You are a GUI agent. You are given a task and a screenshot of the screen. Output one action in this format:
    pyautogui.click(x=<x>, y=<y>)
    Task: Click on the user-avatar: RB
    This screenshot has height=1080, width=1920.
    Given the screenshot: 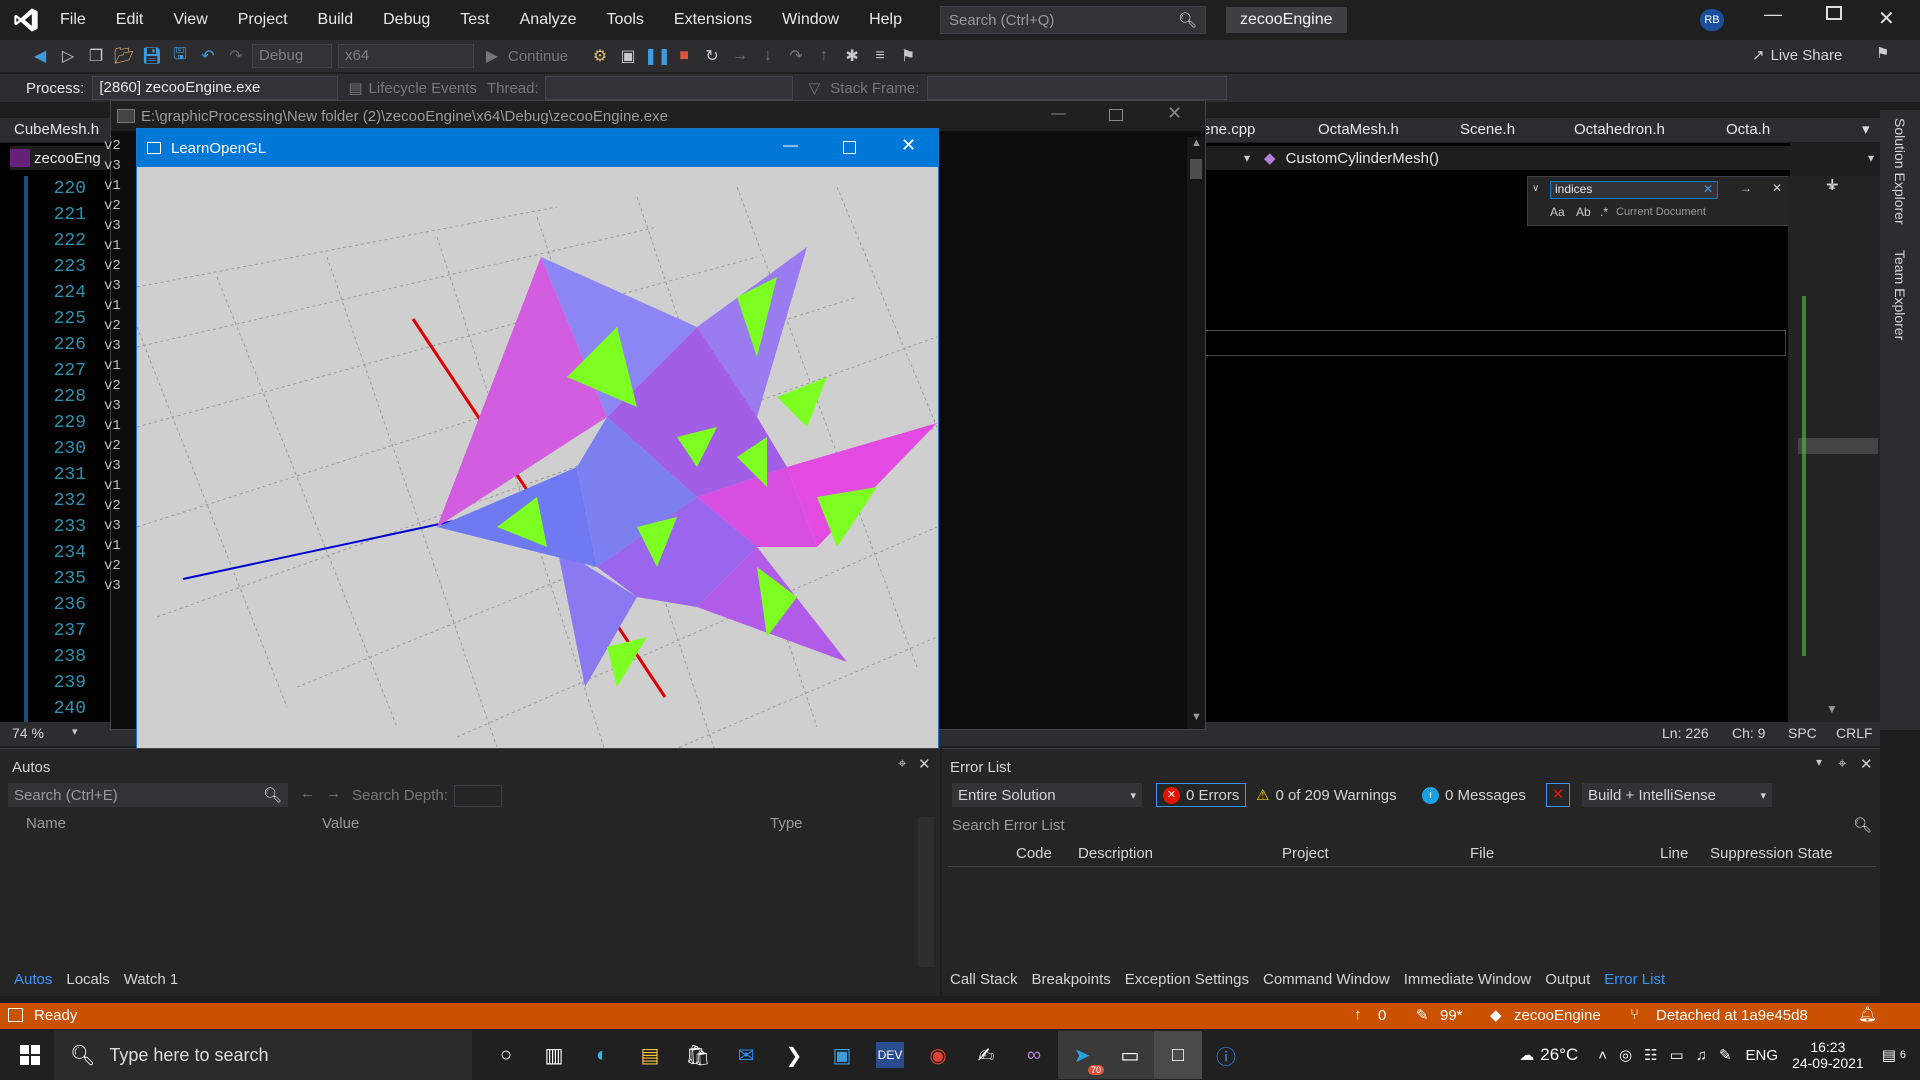 What is the action you would take?
    pyautogui.click(x=1712, y=20)
    